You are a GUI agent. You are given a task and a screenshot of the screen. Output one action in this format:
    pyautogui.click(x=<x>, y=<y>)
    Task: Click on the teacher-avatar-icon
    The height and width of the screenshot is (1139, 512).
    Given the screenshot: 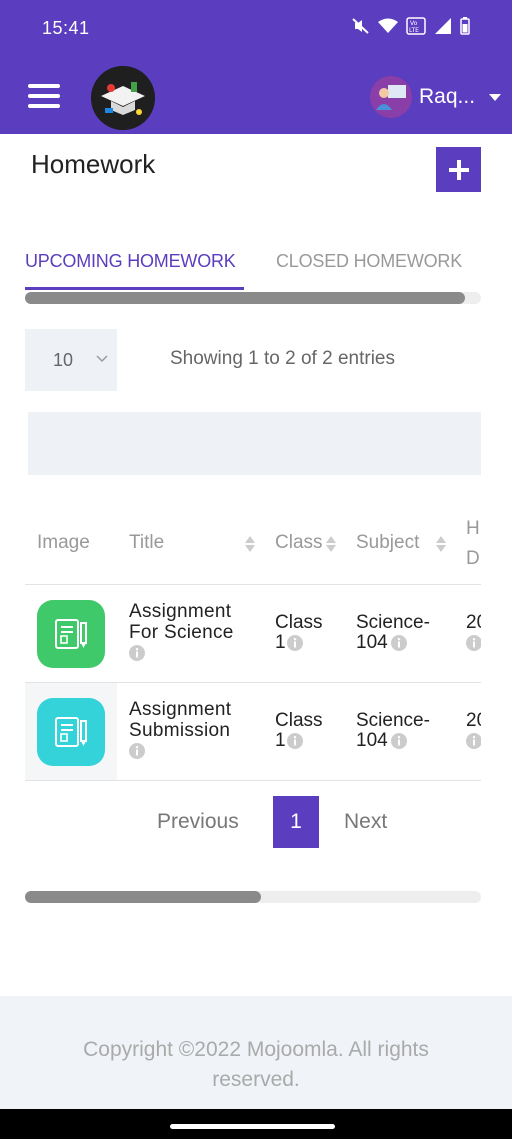 What is the action you would take?
    pyautogui.click(x=391, y=97)
    